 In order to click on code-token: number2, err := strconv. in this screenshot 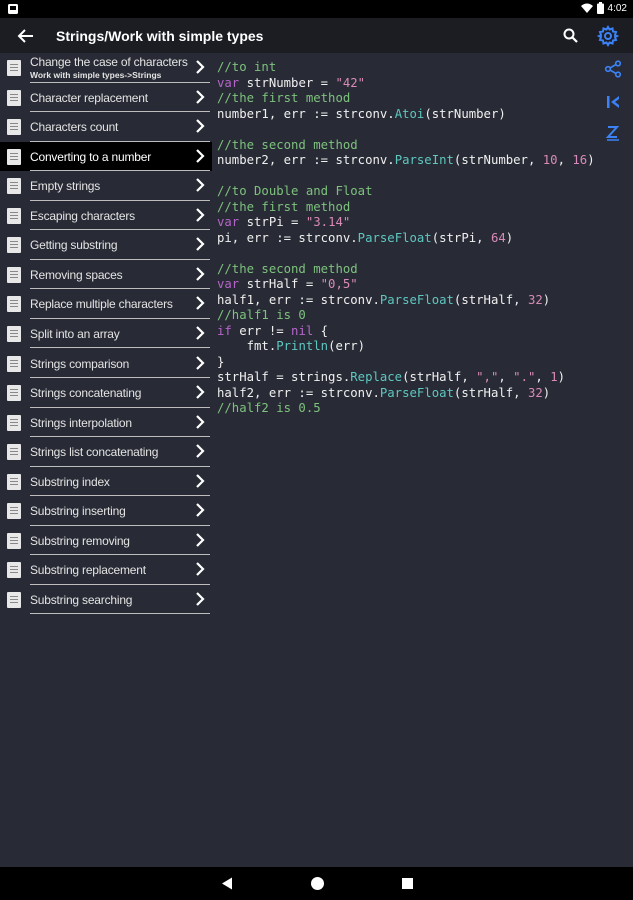, I will do `click(306, 160)`.